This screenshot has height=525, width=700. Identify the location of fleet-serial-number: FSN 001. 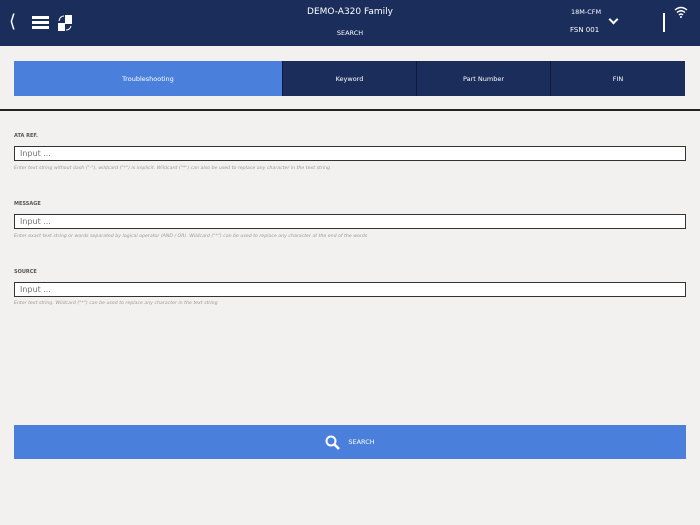
(584, 30).